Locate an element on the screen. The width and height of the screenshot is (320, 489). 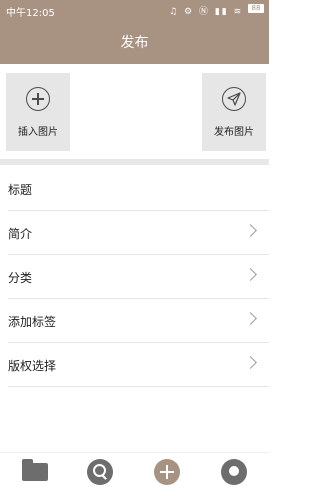
page-title: 发布 is located at coordinates (134, 43).